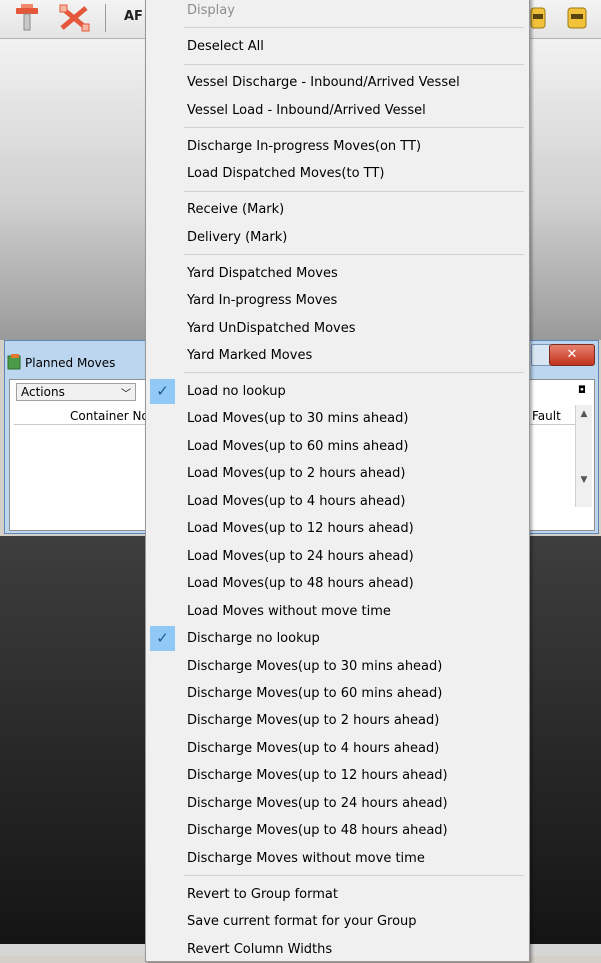 The width and height of the screenshot is (601, 963). Describe the element at coordinates (298, 446) in the screenshot. I see `menu-item-label: Load Moves(up to 60 mins ahead)` at that location.